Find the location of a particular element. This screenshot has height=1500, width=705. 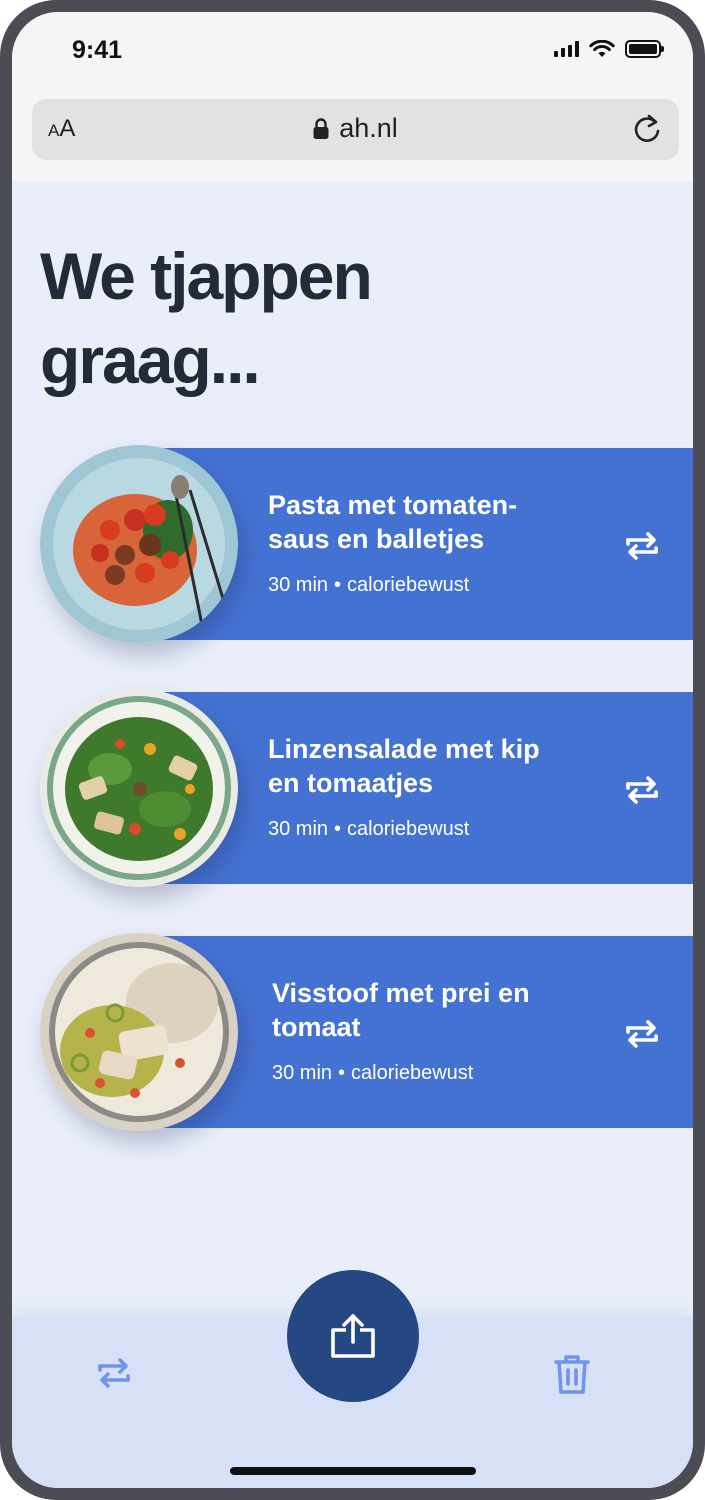

battery-icon is located at coordinates (644, 49).